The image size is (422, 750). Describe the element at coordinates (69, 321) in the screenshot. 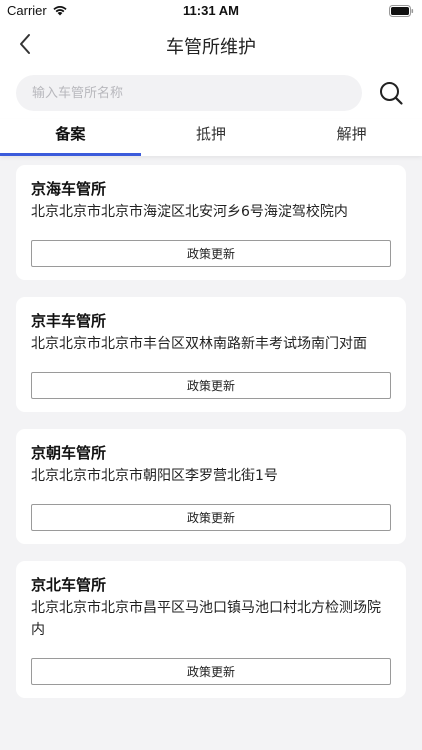

I see `office-name: 京丰车管所` at that location.